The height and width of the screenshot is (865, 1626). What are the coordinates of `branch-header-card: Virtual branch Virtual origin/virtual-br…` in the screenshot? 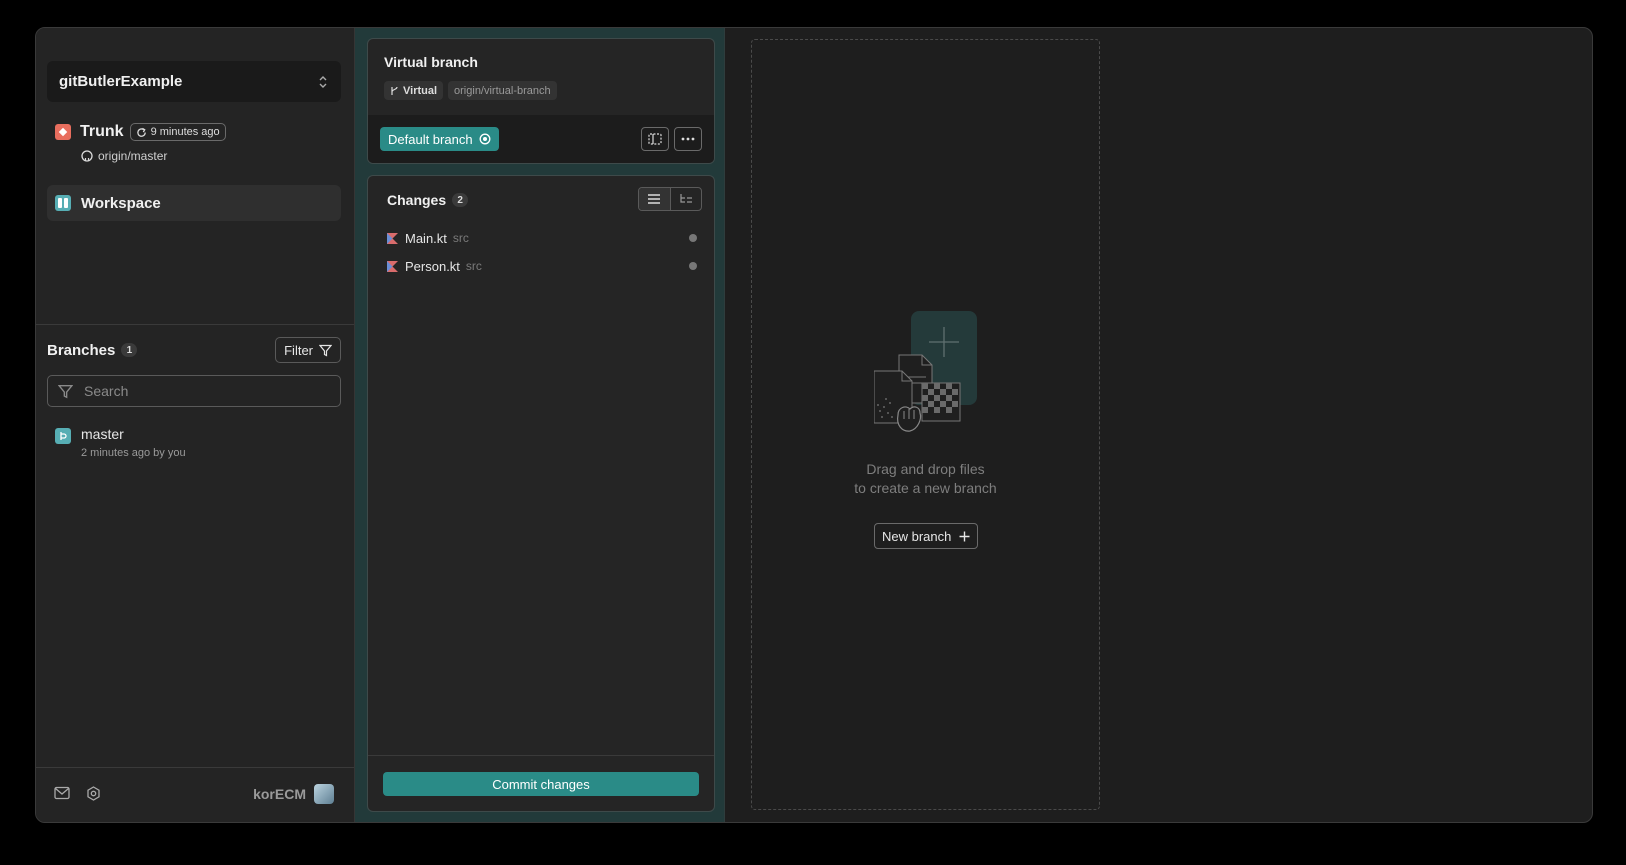 It's located at (541, 101).